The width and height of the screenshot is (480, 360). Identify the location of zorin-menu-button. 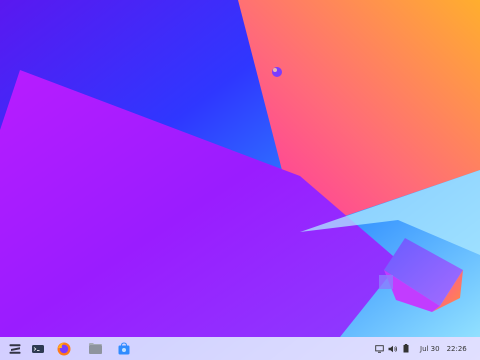
(15, 348).